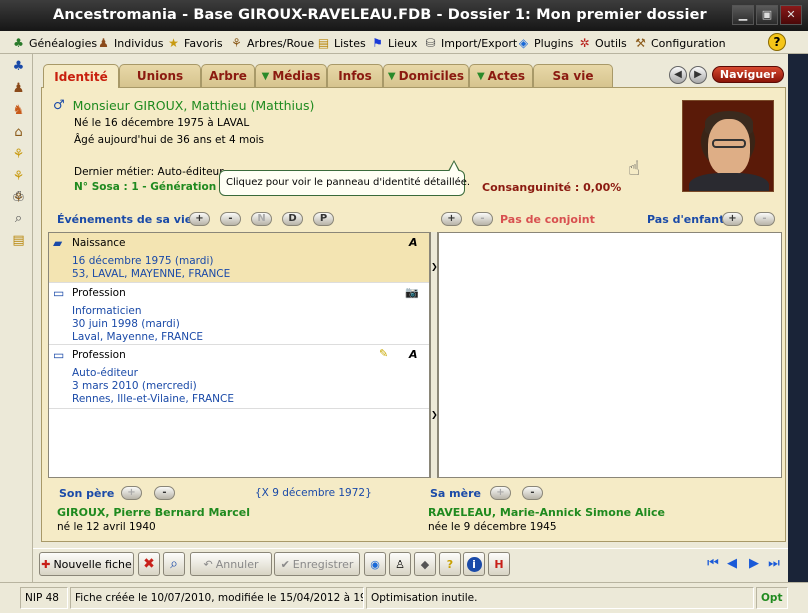 The height and width of the screenshot is (613, 808). I want to click on magnifier-icon: ⌕, so click(18, 218).